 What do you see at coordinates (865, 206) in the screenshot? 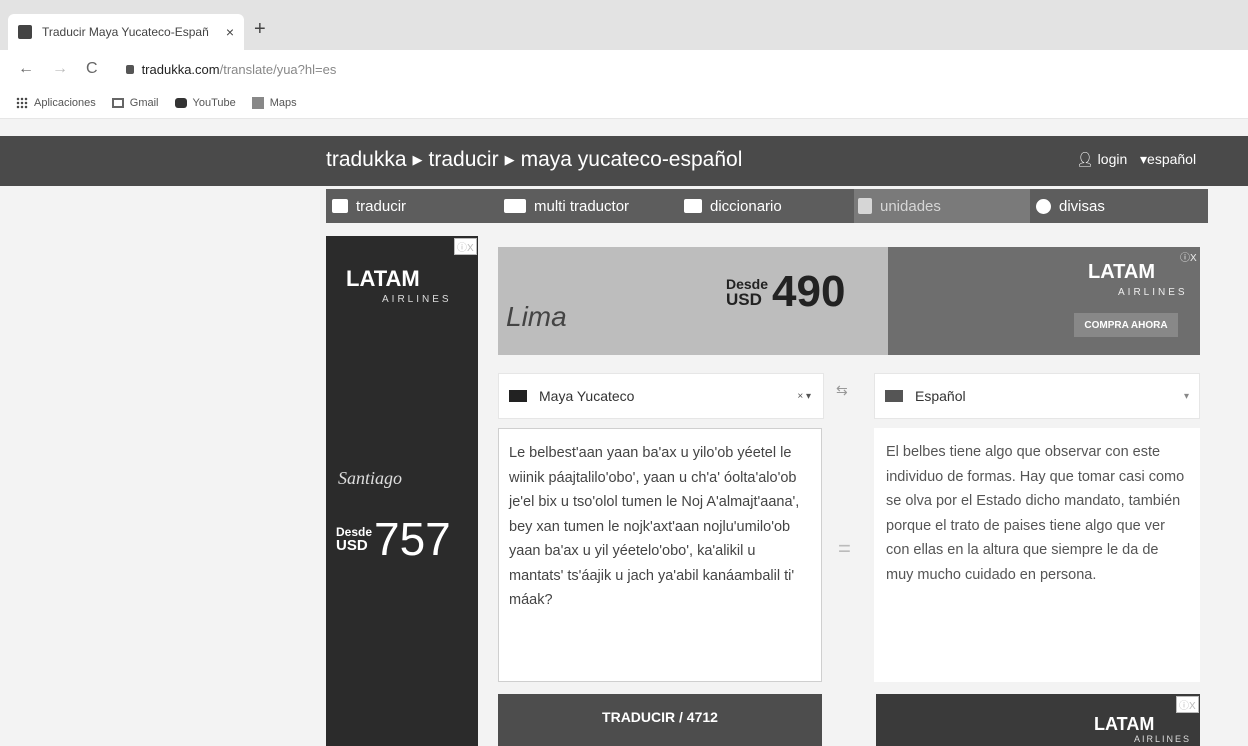
I see `bars-icon` at bounding box center [865, 206].